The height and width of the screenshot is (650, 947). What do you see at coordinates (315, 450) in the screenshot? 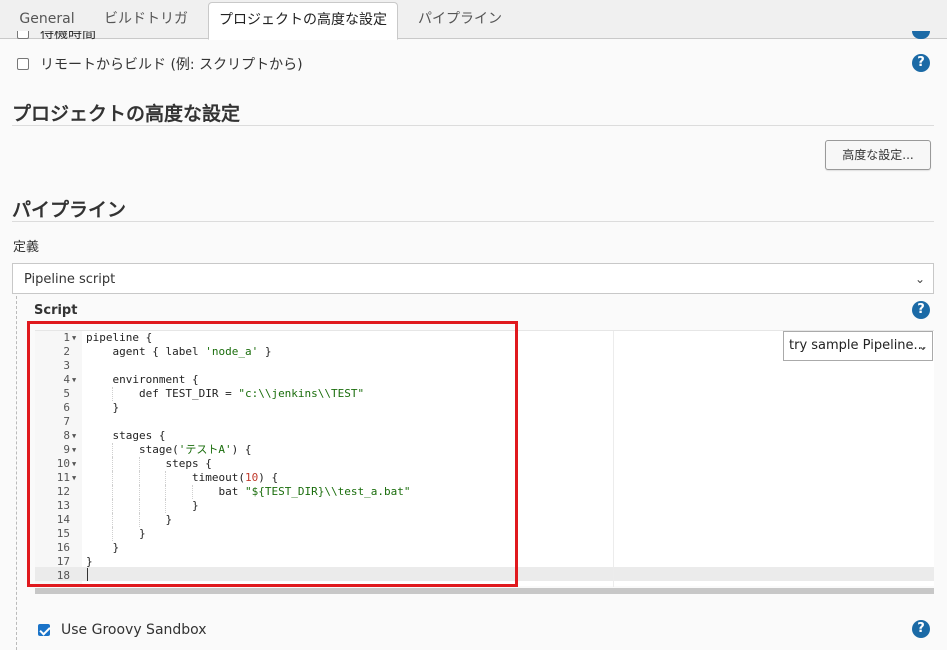
I see `code-line: 9 ▼ stage('テストA') {` at bounding box center [315, 450].